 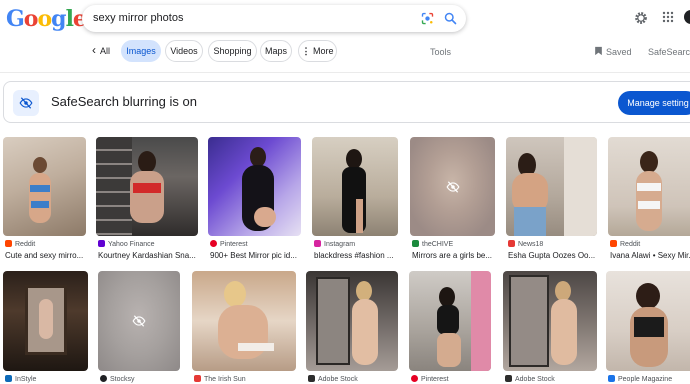 I want to click on result-source: Yahoo Finance, so click(x=126, y=244).